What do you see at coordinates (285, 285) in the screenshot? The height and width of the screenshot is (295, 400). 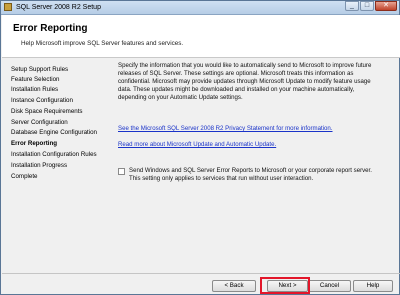 I see `next-button-highlight` at bounding box center [285, 285].